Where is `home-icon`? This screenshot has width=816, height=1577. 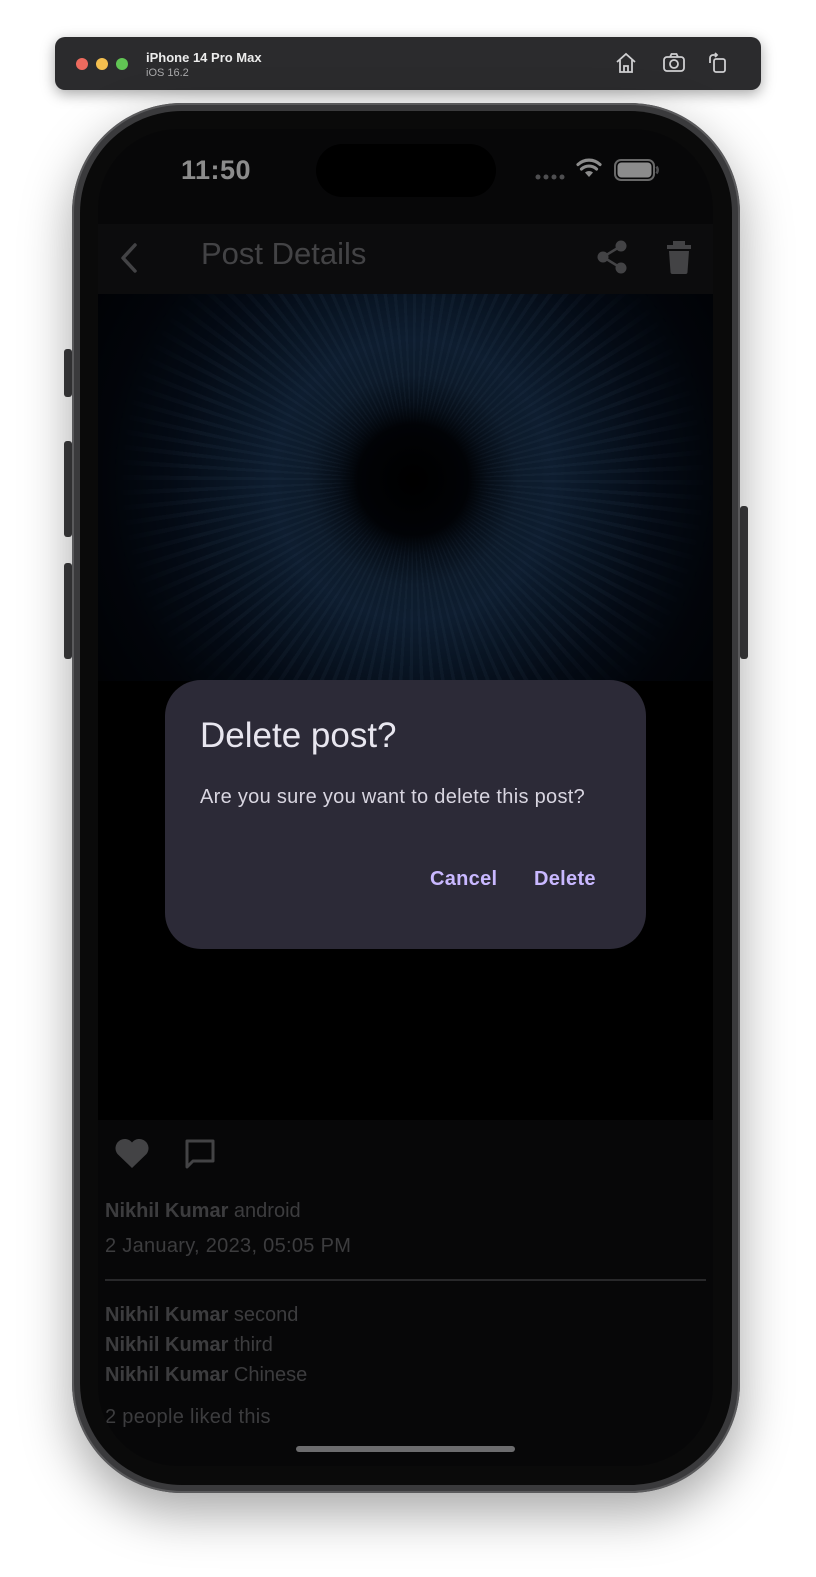 home-icon is located at coordinates (626, 63).